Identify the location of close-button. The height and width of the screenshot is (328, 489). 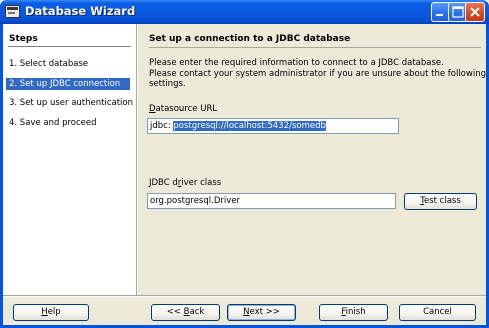
(475, 12).